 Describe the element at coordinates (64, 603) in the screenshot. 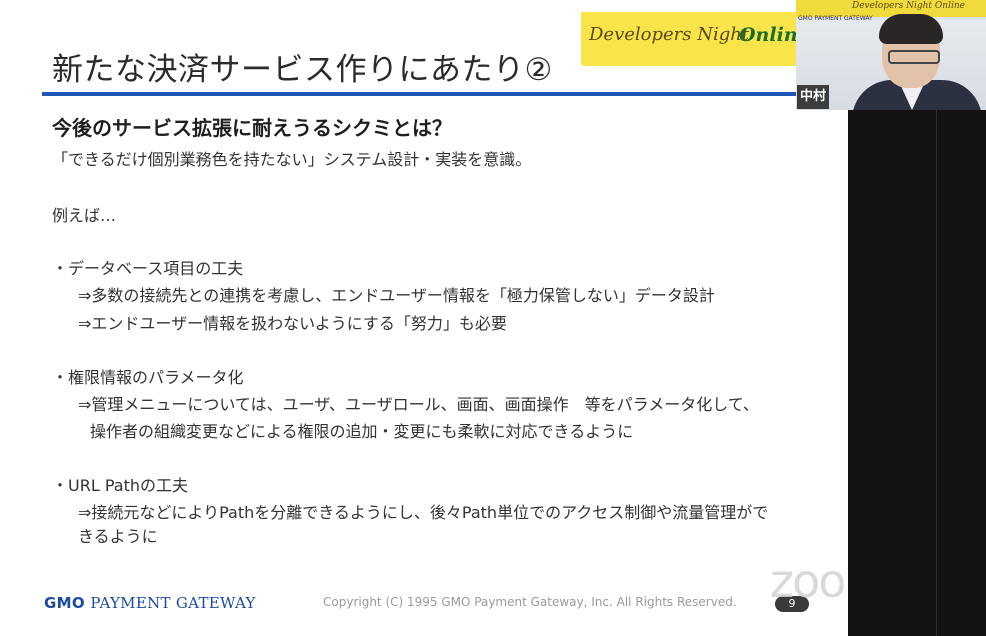

I see `logo-gmo-text: GMO` at that location.